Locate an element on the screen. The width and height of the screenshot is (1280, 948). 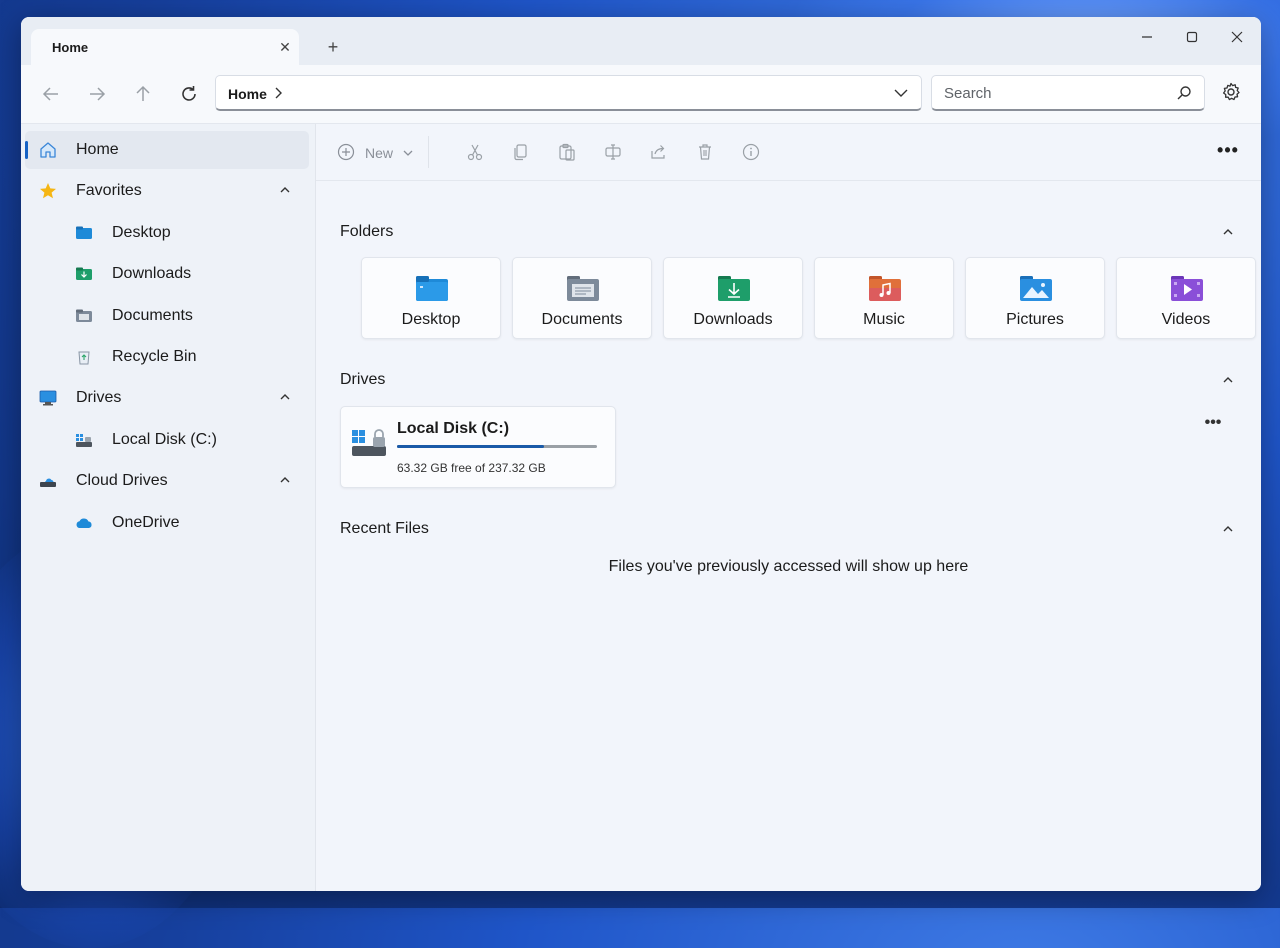
sidebar-item-documents: Documents is located at coordinates (167, 316).